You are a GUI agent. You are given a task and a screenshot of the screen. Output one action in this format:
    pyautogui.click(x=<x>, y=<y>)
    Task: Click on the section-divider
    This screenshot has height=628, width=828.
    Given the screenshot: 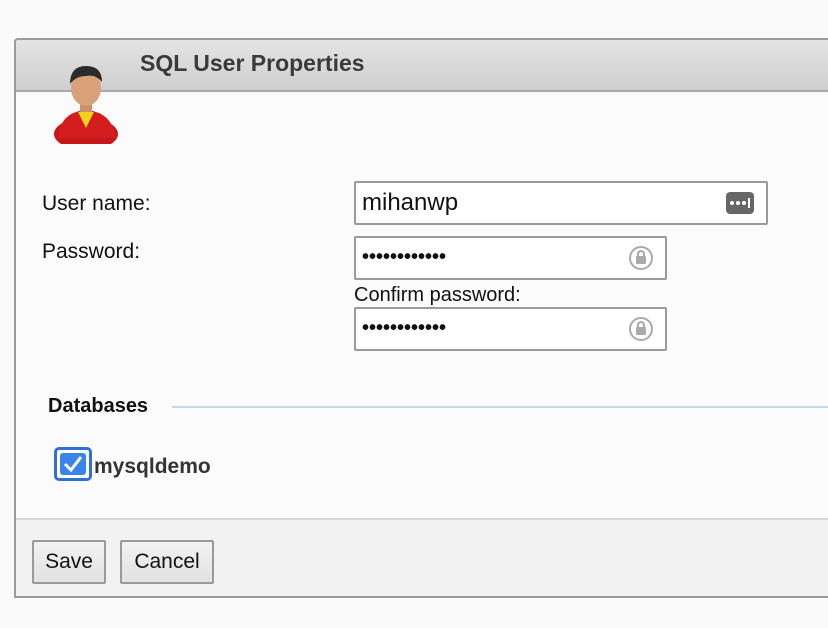 What is the action you would take?
    pyautogui.click(x=500, y=407)
    